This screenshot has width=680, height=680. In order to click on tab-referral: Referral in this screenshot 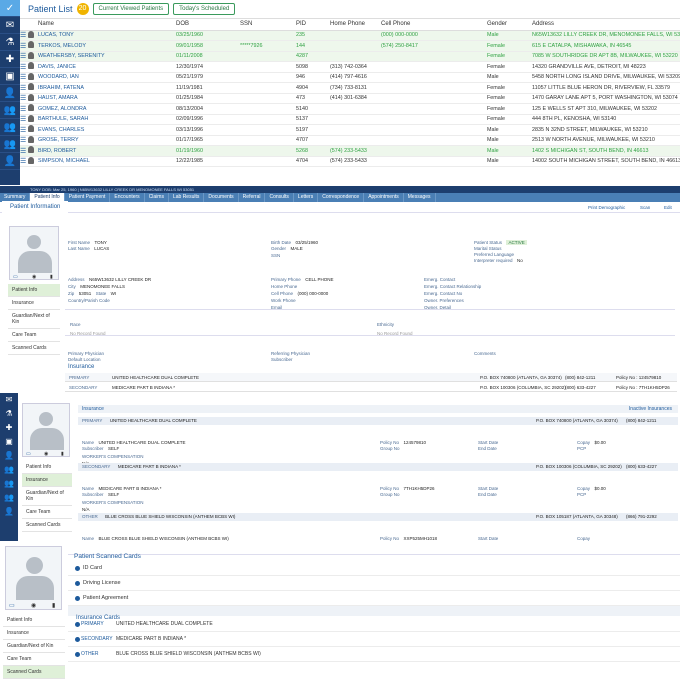, I will do `click(252, 197)`.